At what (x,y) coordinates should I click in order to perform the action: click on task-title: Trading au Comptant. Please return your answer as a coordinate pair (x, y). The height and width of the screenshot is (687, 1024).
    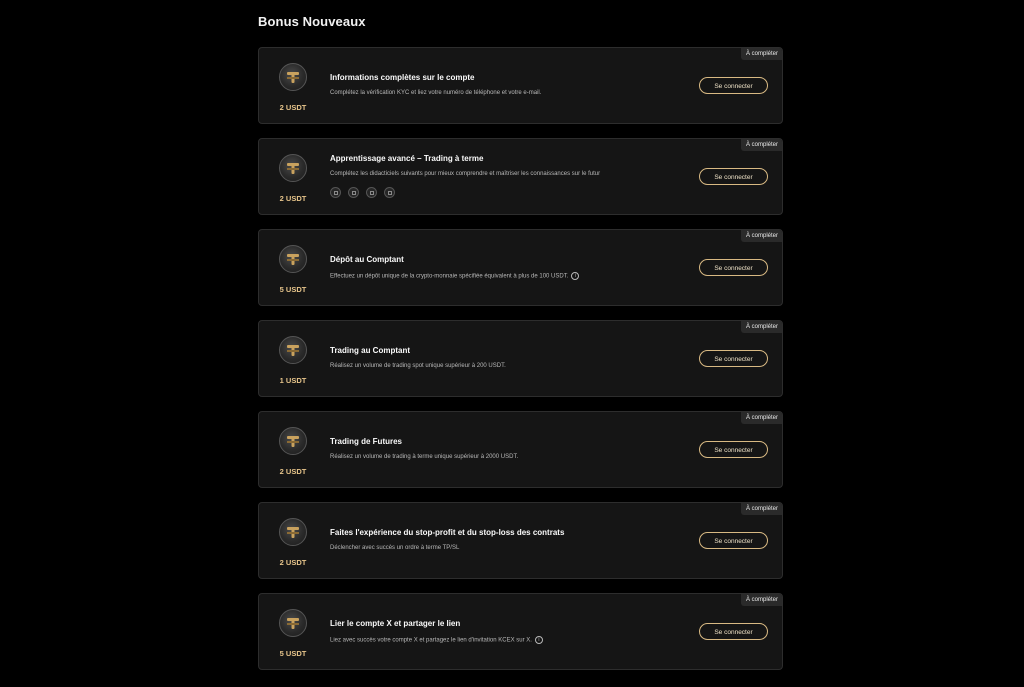
    Looking at the image, I should click on (370, 350).